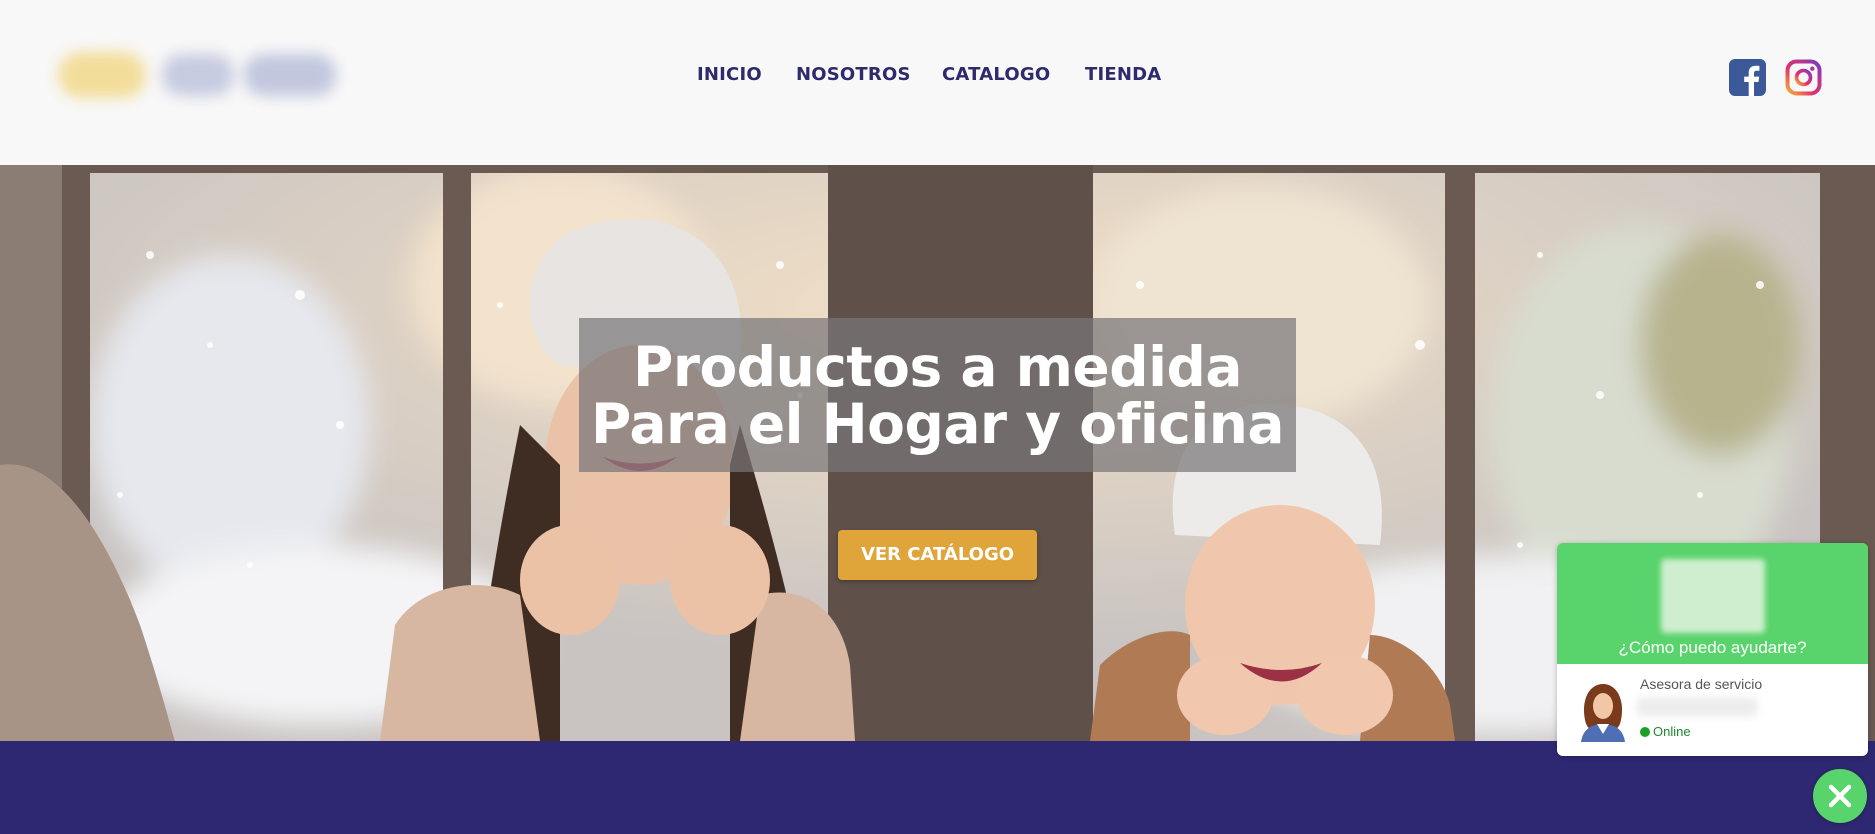 This screenshot has width=1875, height=834. Describe the element at coordinates (1603, 713) in the screenshot. I see `agent-avatar` at that location.